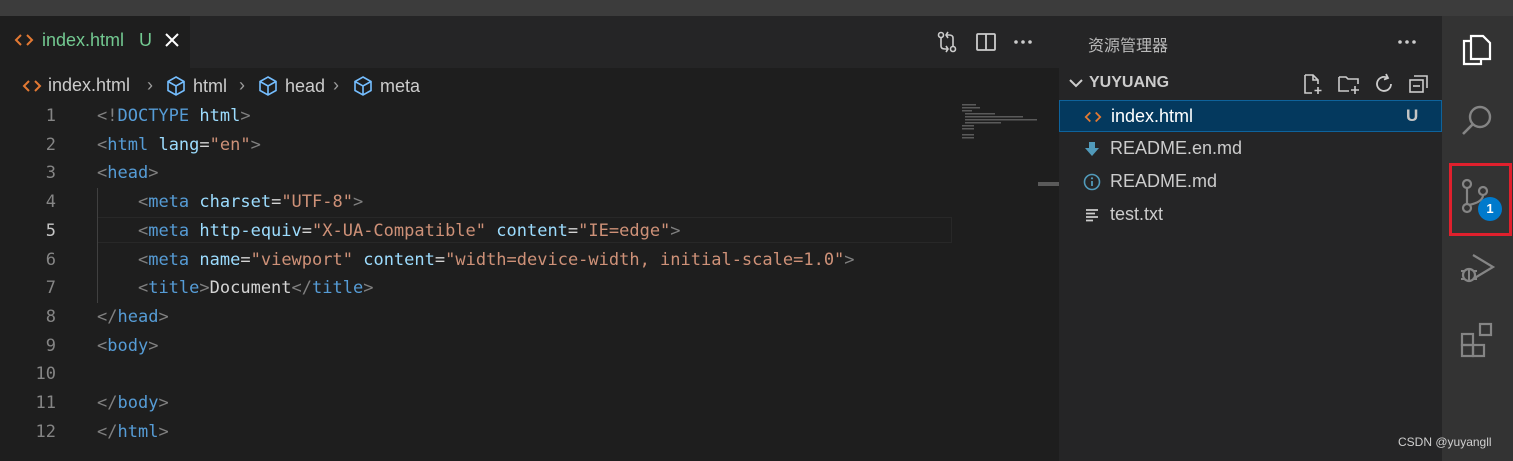 This screenshot has width=1513, height=461. Describe the element at coordinates (476, 403) in the screenshot. I see `code-line: 11 </body>` at that location.